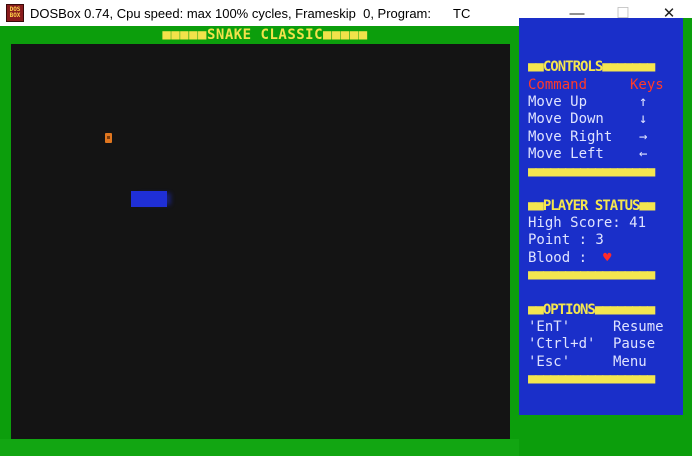 This screenshot has width=692, height=456. I want to click on option-key-enter: 'EnT', so click(549, 327).